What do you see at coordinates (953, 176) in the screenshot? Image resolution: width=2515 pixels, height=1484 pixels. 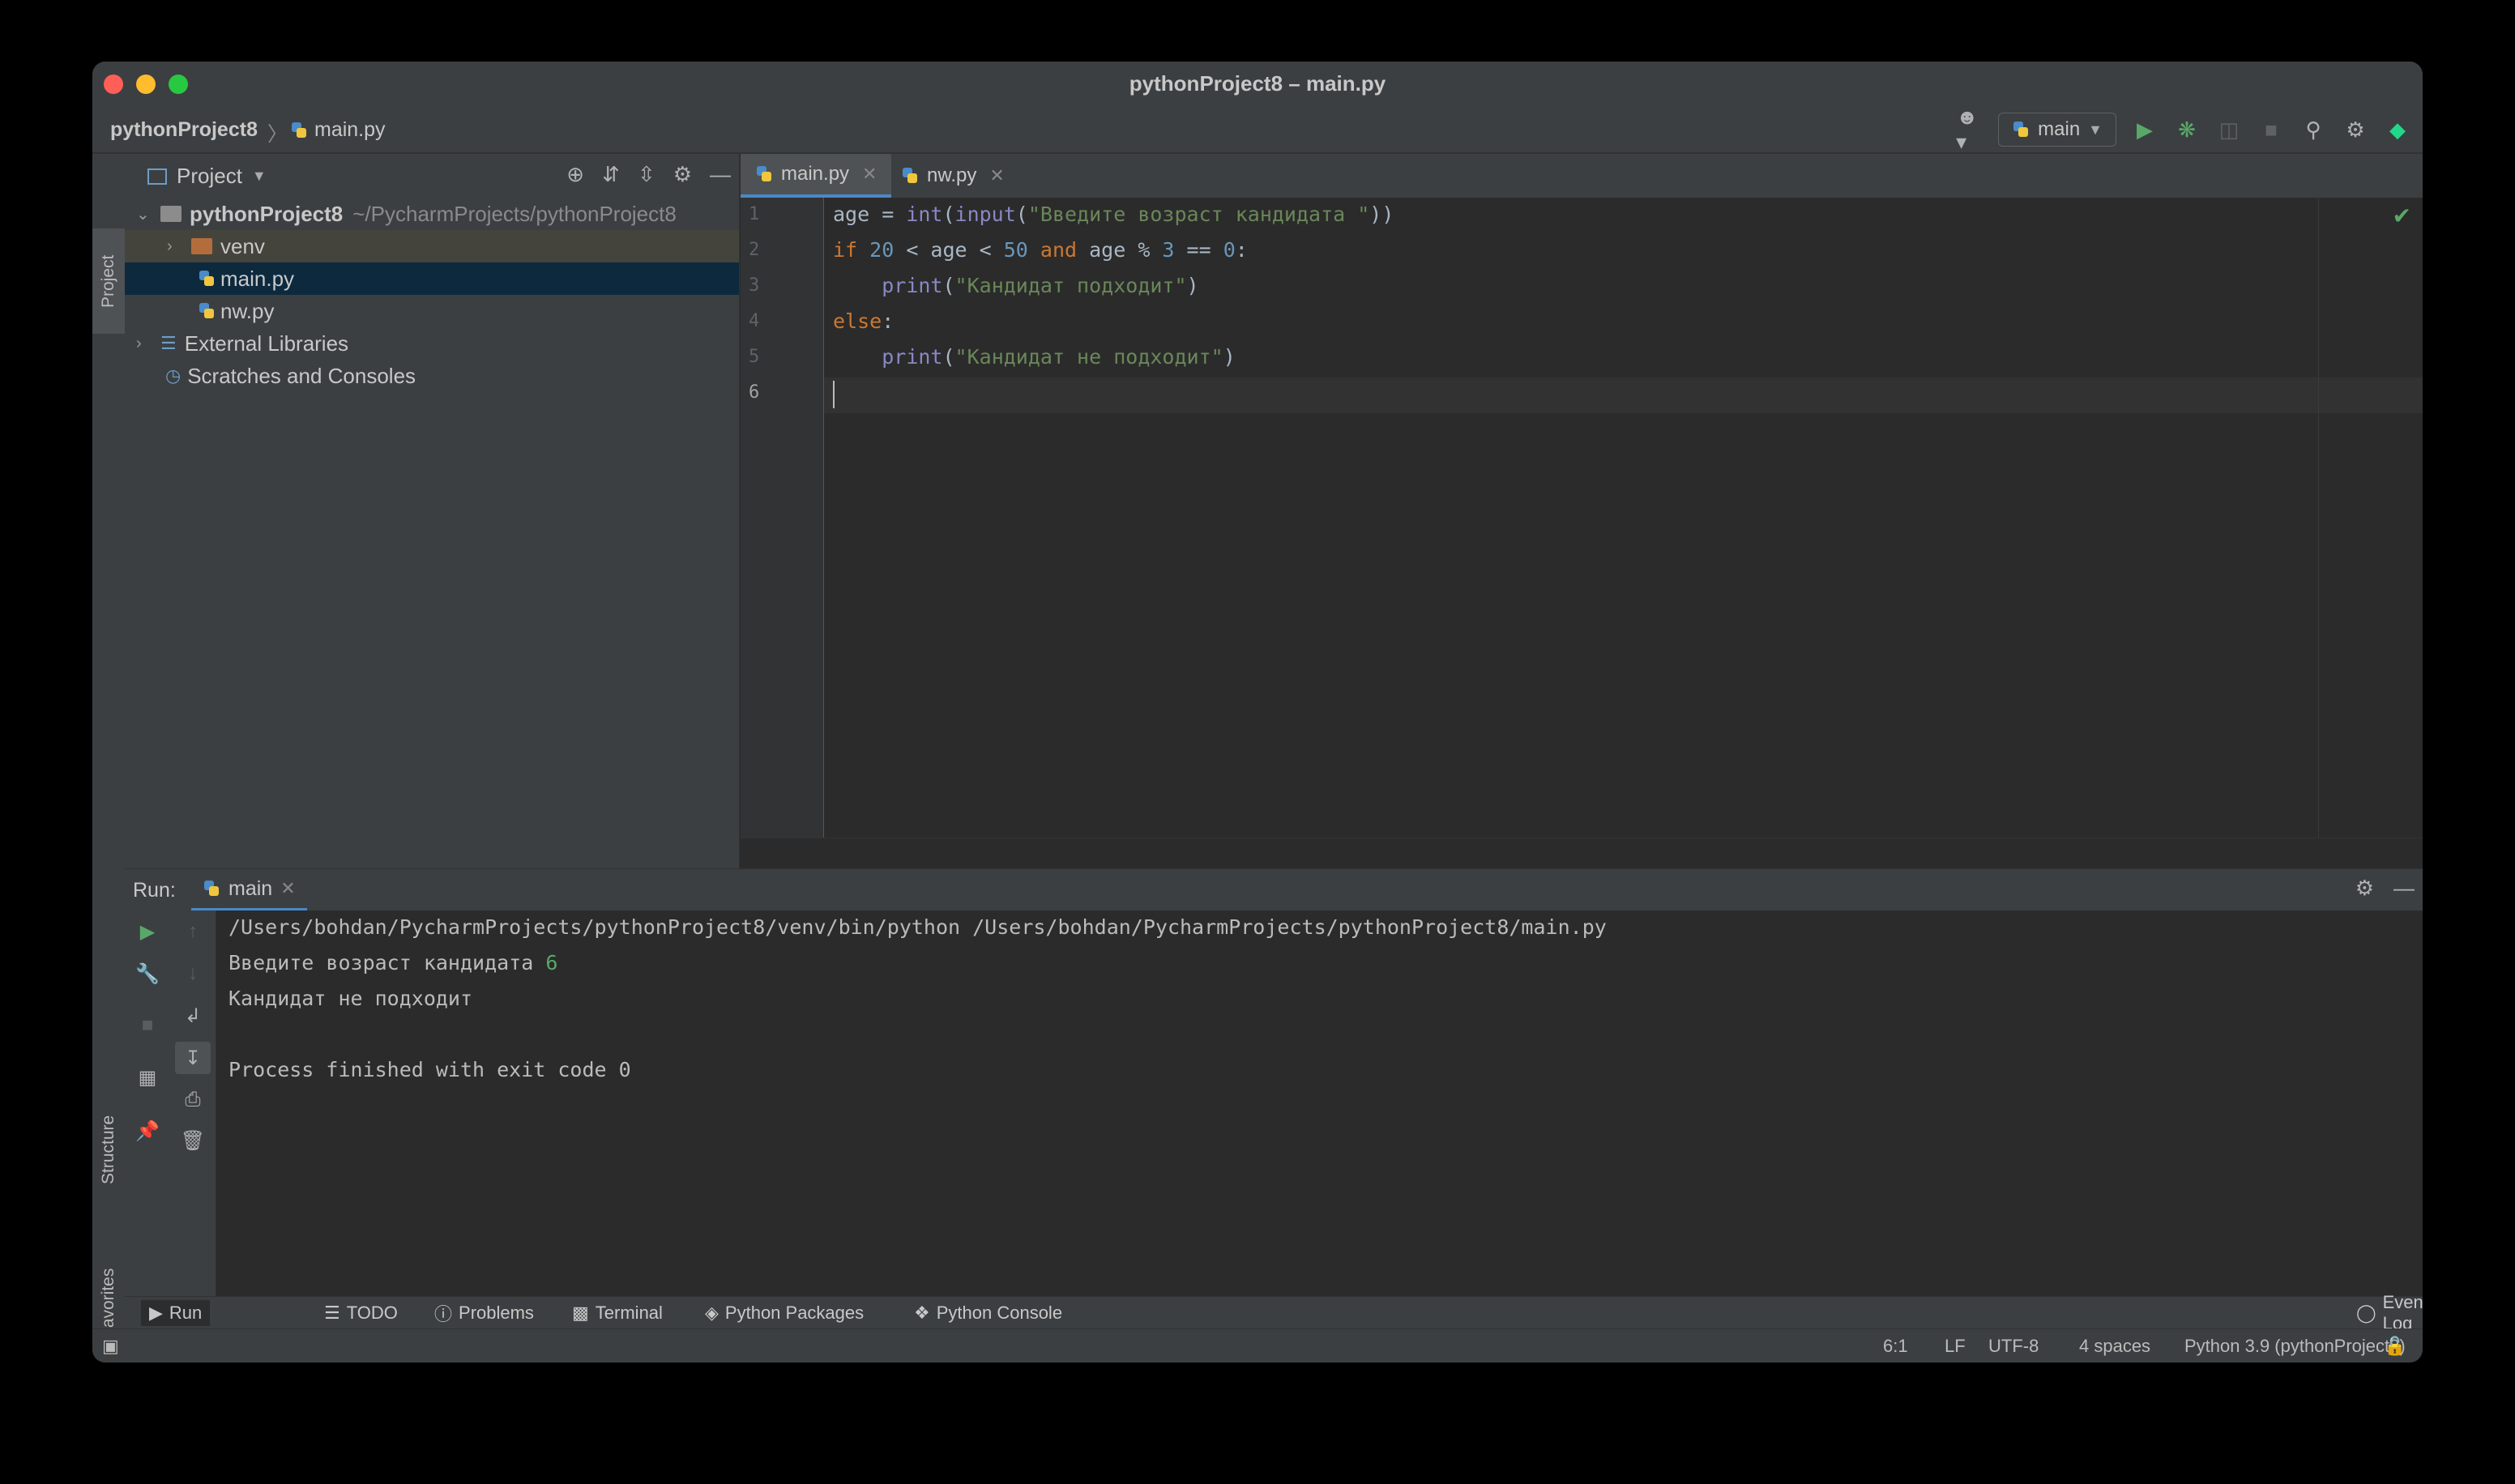 I see `tab-nw-py: nw.py ✕` at bounding box center [953, 176].